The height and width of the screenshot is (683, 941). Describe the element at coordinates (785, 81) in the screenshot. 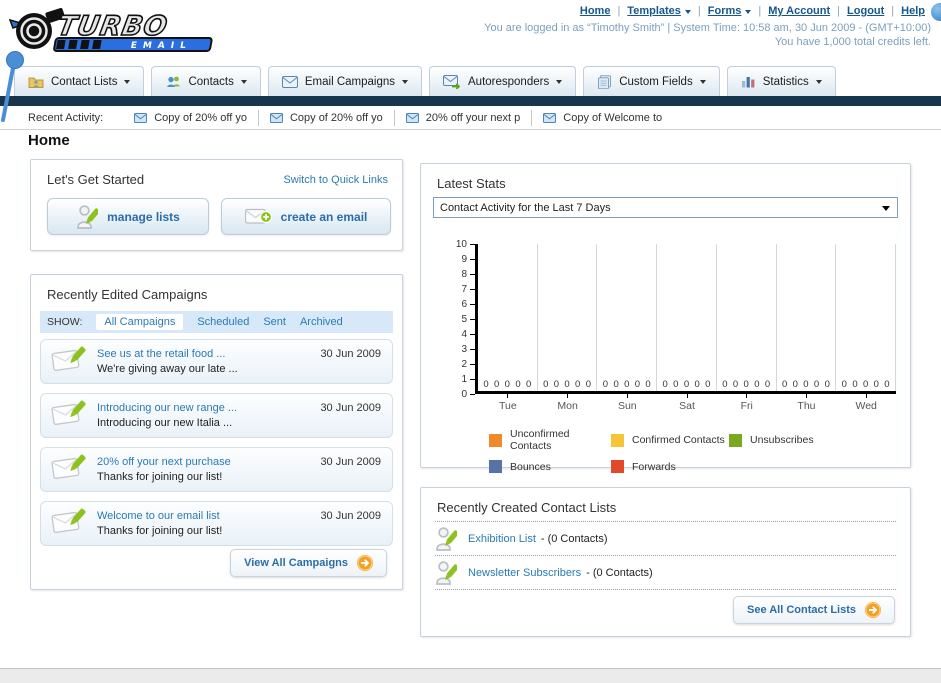

I see `tab-label: Statistics` at that location.